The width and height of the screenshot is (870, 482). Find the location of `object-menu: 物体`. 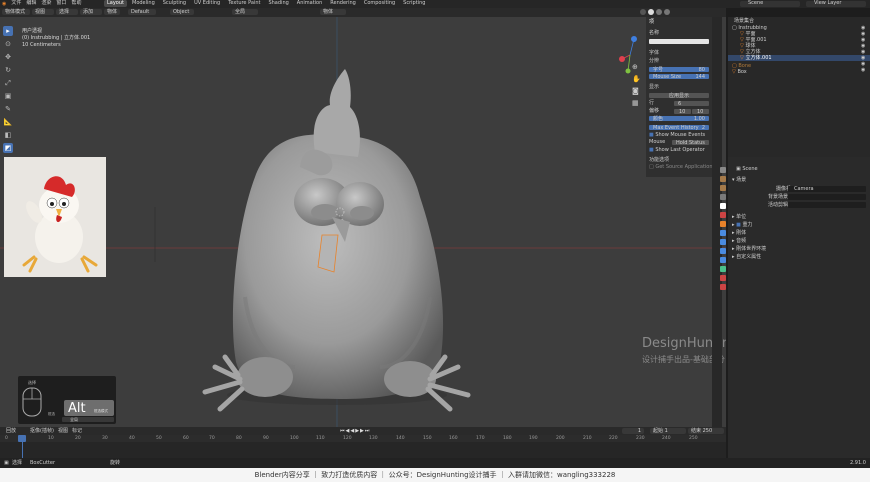

object-menu: 物体 is located at coordinates (112, 12).